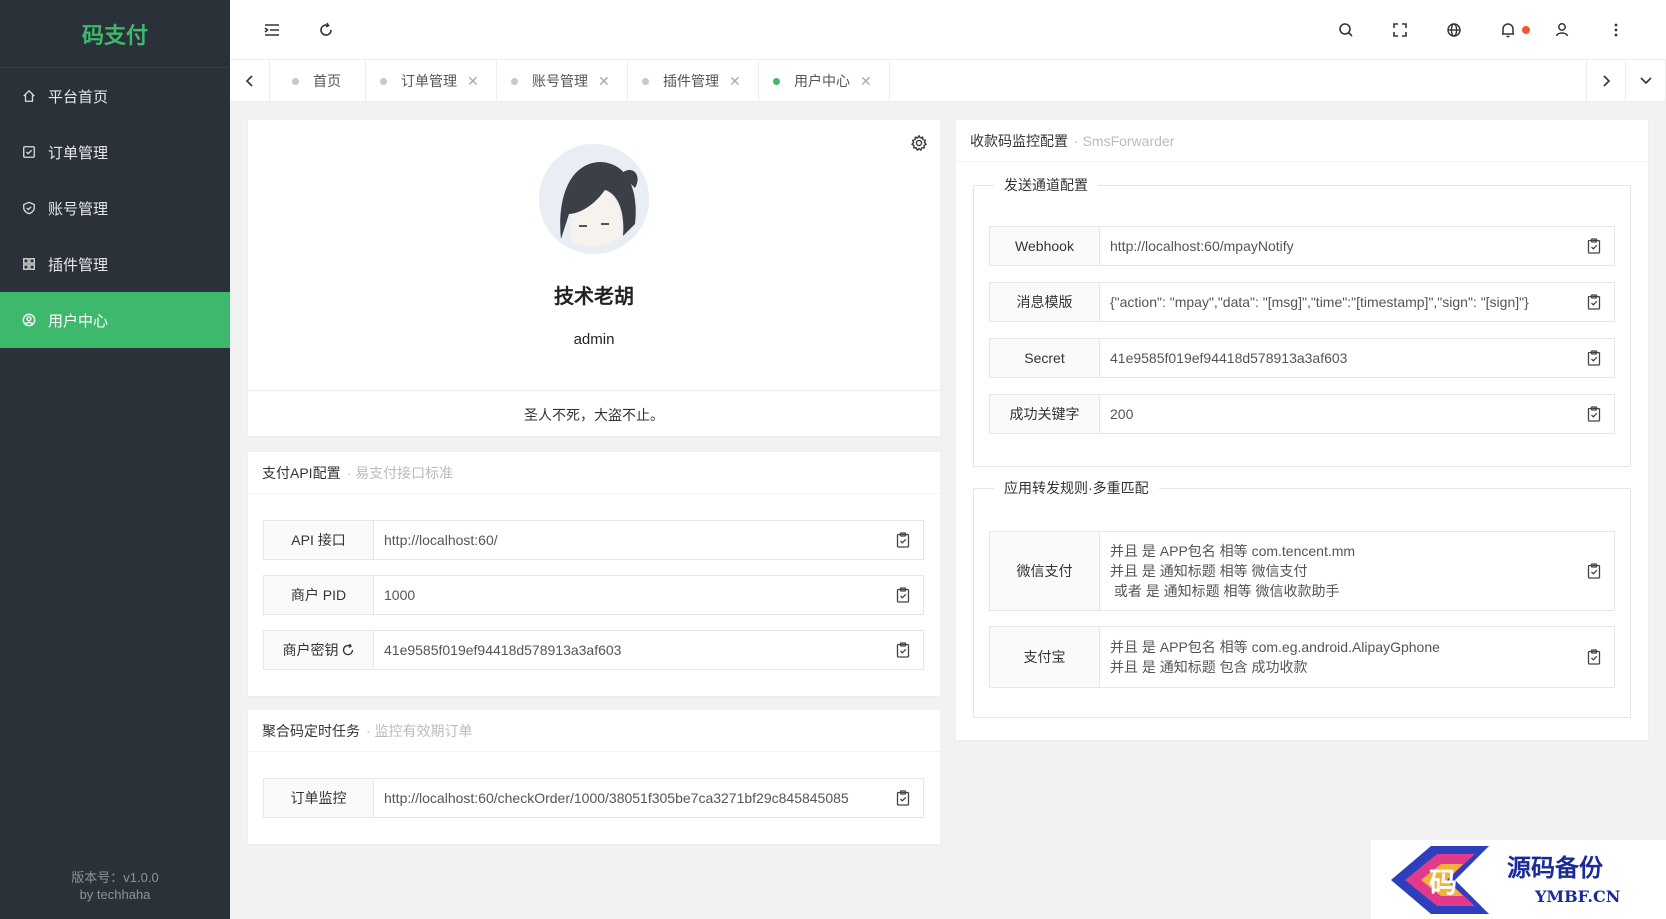  I want to click on tab-accounts: 账号管理 ✕, so click(562, 81).